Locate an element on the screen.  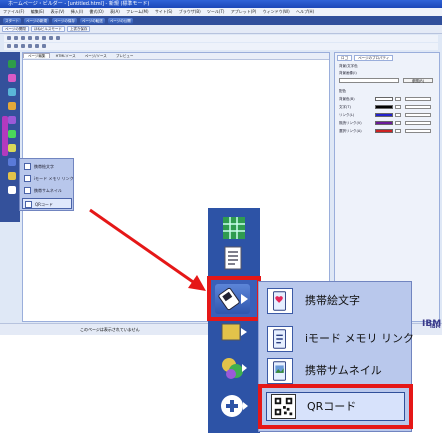
emoji-icon is located at coordinates (27, 166).